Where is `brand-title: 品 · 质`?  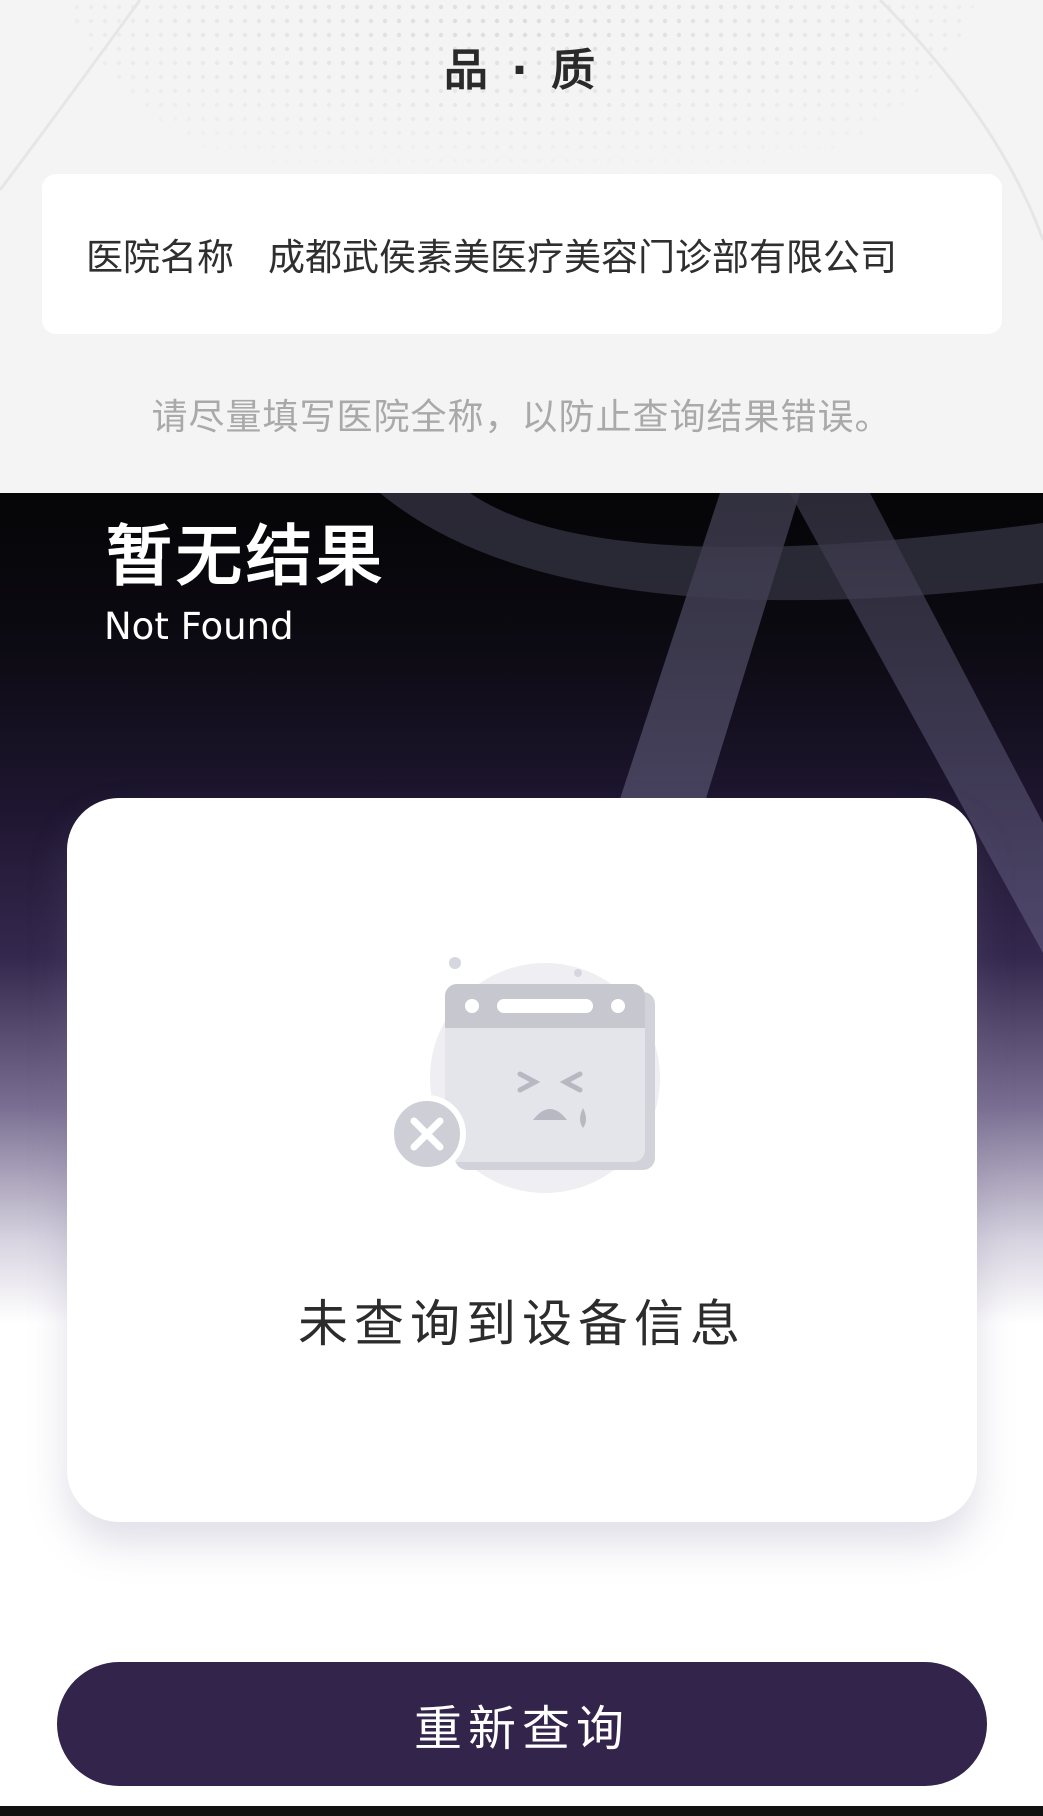
brand-title: 品 · 质 is located at coordinates (521, 70).